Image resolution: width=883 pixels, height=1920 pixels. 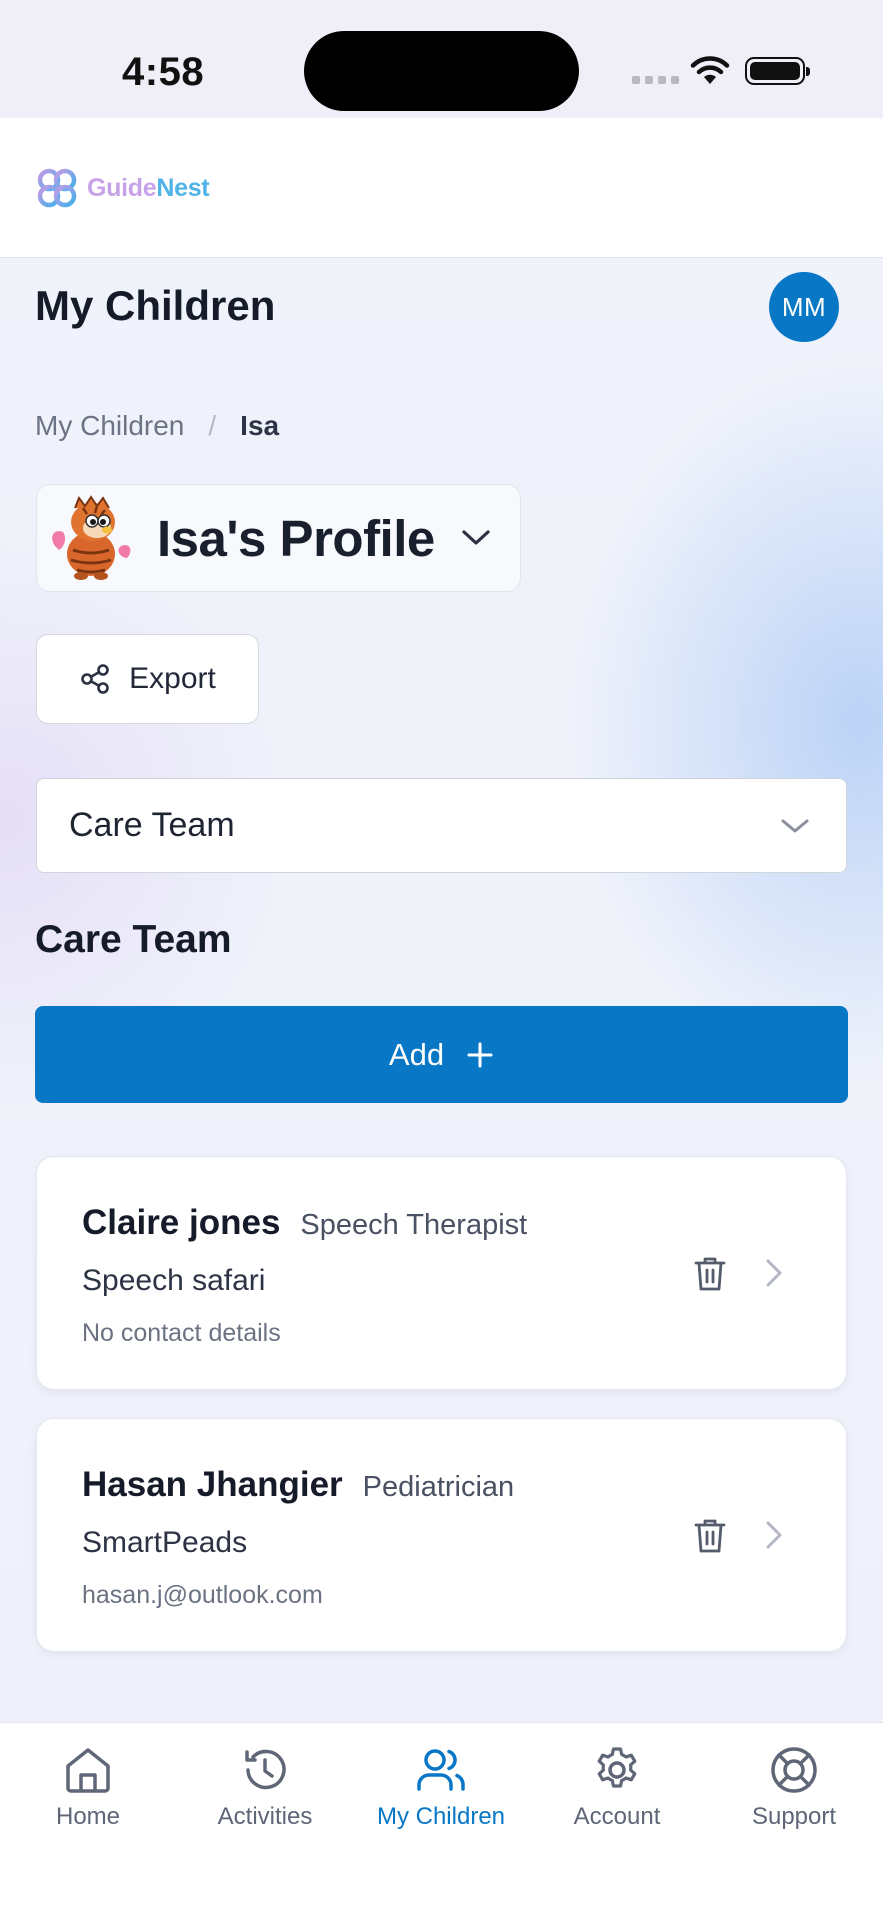 I want to click on profile-name: Isa's Profile, so click(x=296, y=538).